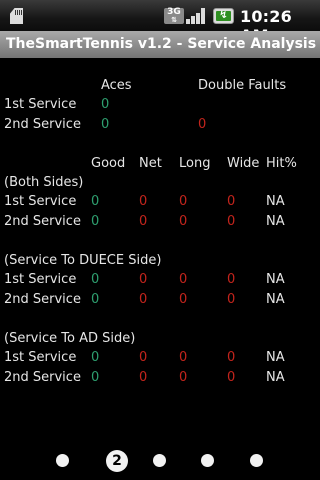 The width and height of the screenshot is (320, 480). I want to click on double-faults-value: 0, so click(202, 124).